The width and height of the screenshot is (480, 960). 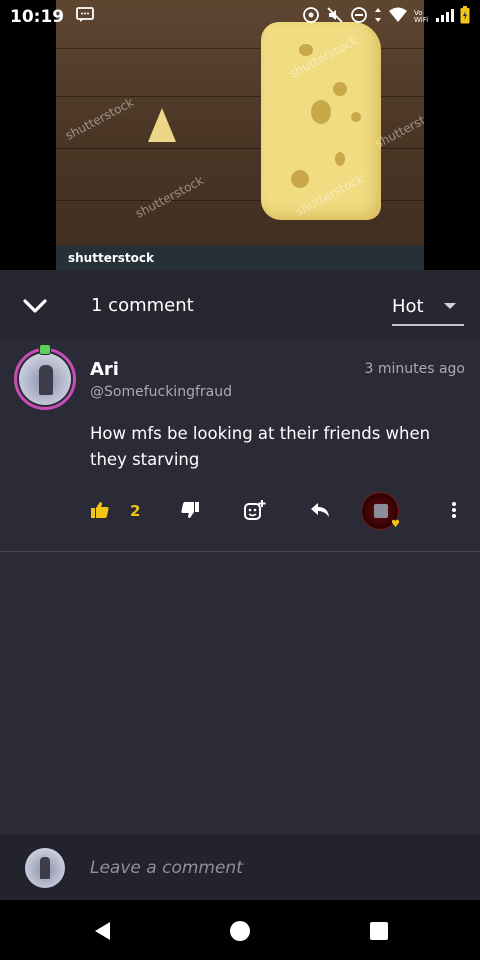 What do you see at coordinates (270, 868) in the screenshot?
I see `comment-input` at bounding box center [270, 868].